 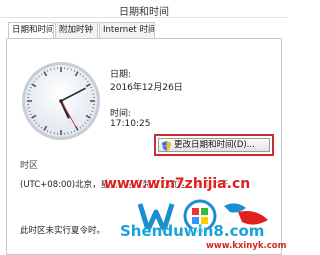 What do you see at coordinates (144, 12) in the screenshot?
I see `window-title: 日期和时间` at bounding box center [144, 12].